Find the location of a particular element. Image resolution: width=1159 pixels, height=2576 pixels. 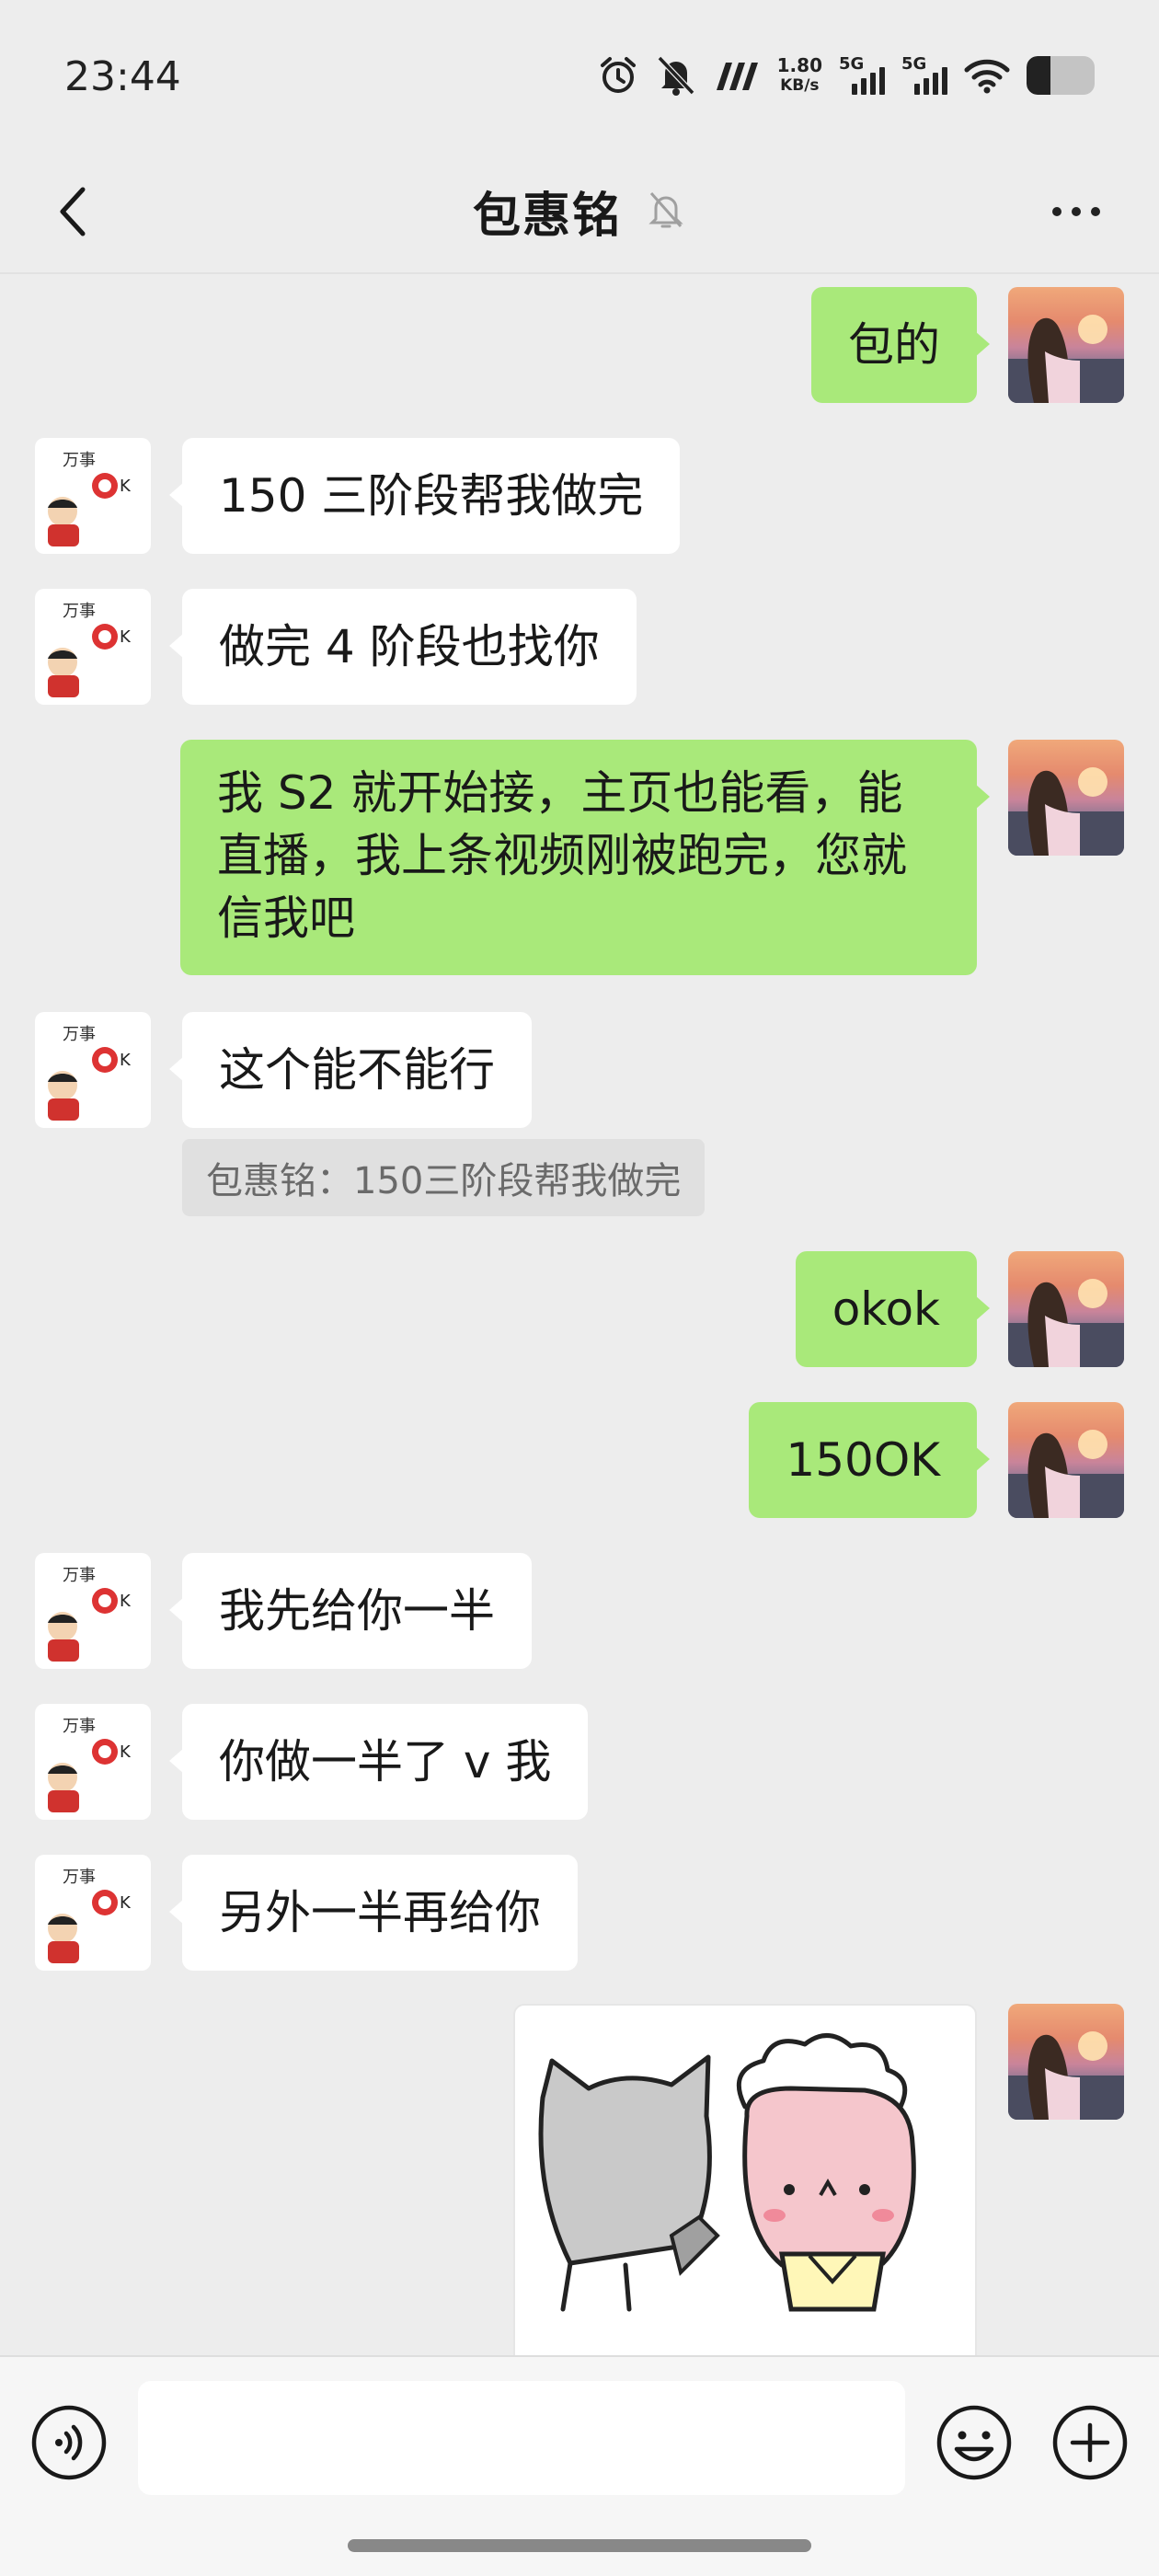

plus-button is located at coordinates (1090, 2442).